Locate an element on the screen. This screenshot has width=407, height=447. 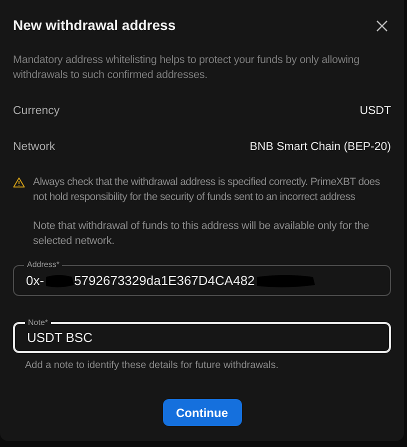
warning-icon is located at coordinates (19, 182).